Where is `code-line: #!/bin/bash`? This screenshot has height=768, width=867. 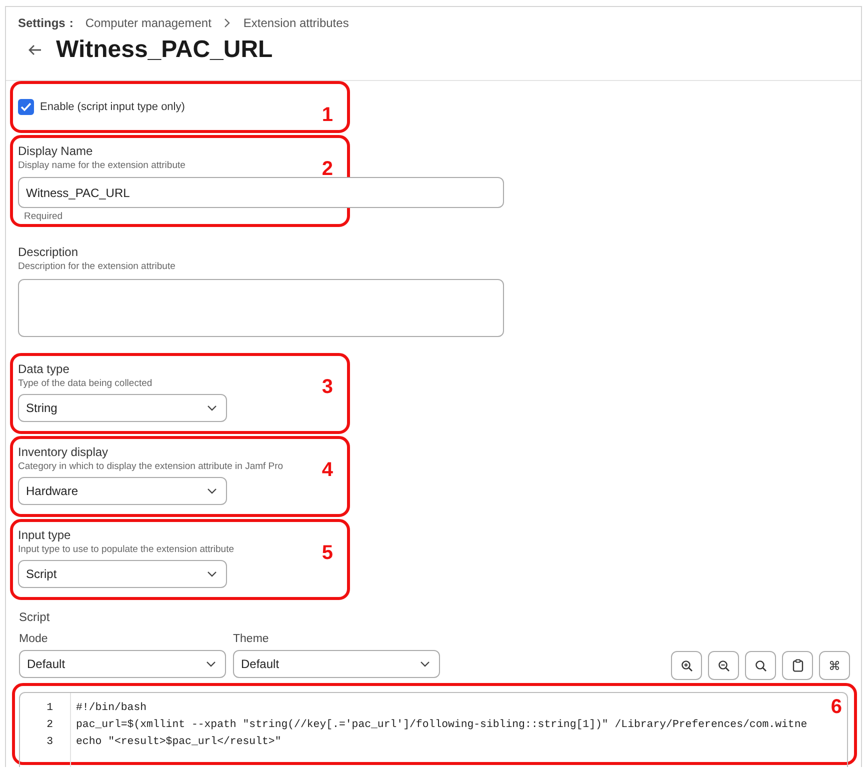 code-line: #!/bin/bash is located at coordinates (112, 709).